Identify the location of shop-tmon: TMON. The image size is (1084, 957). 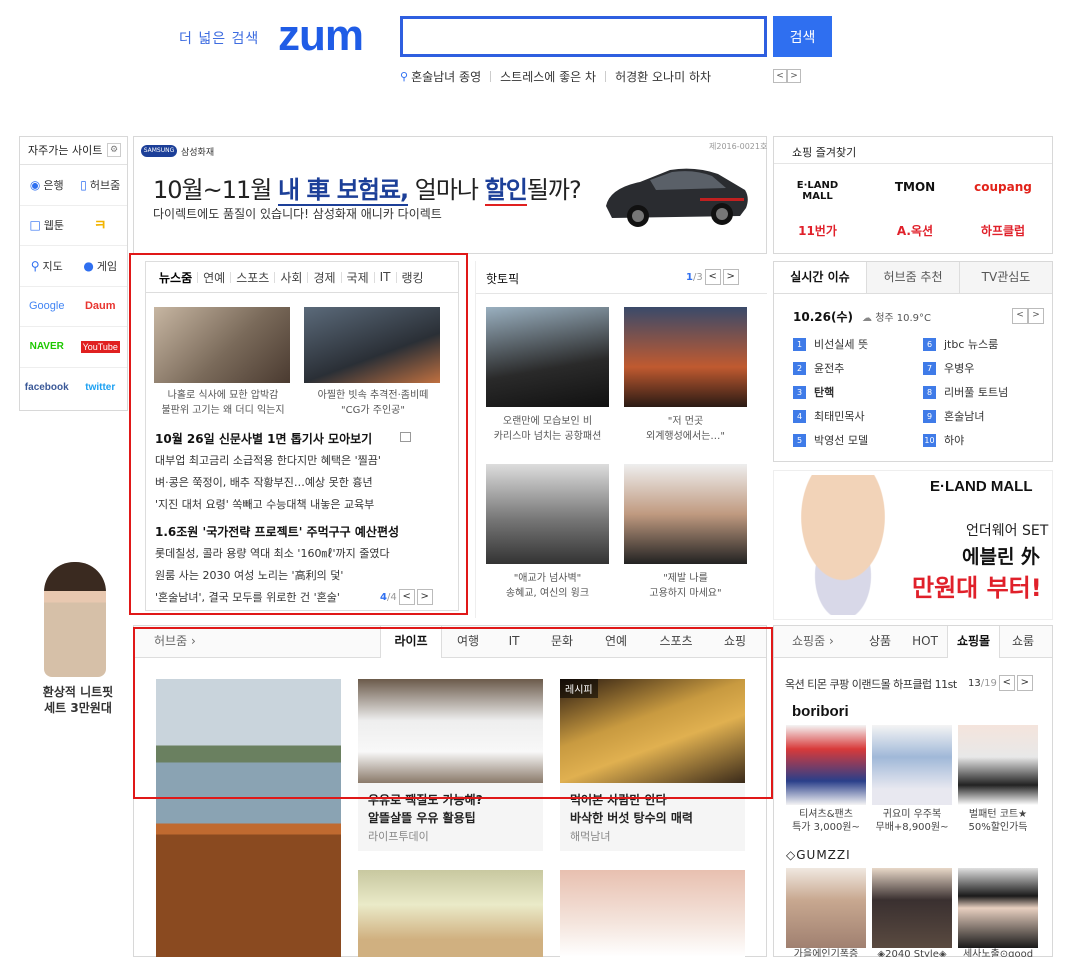
(915, 187).